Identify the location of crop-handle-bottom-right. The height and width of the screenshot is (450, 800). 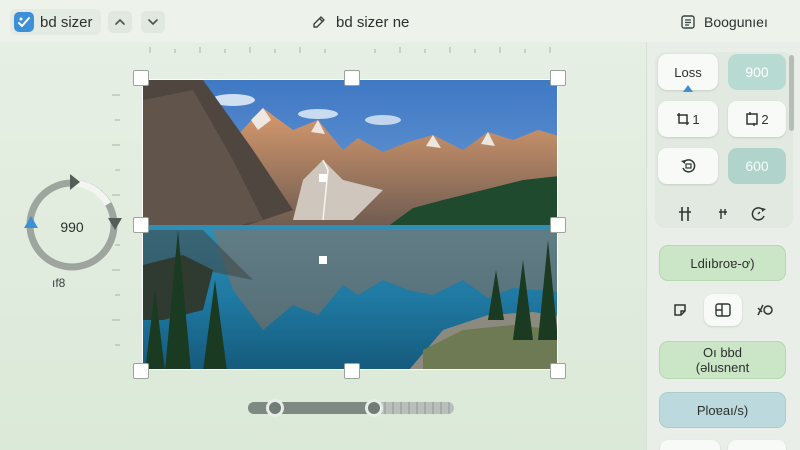
(558, 371).